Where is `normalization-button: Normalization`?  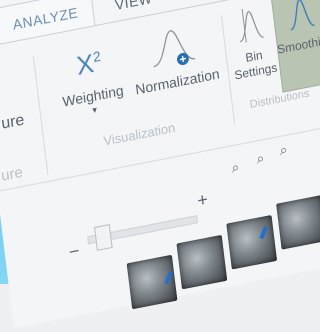 normalization-button: Normalization is located at coordinates (174, 57).